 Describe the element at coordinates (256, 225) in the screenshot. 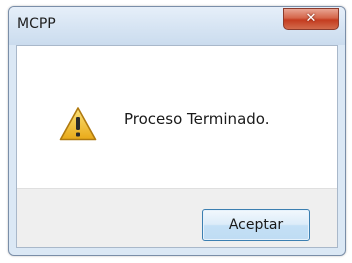

I see `accept-button: Aceptar` at that location.